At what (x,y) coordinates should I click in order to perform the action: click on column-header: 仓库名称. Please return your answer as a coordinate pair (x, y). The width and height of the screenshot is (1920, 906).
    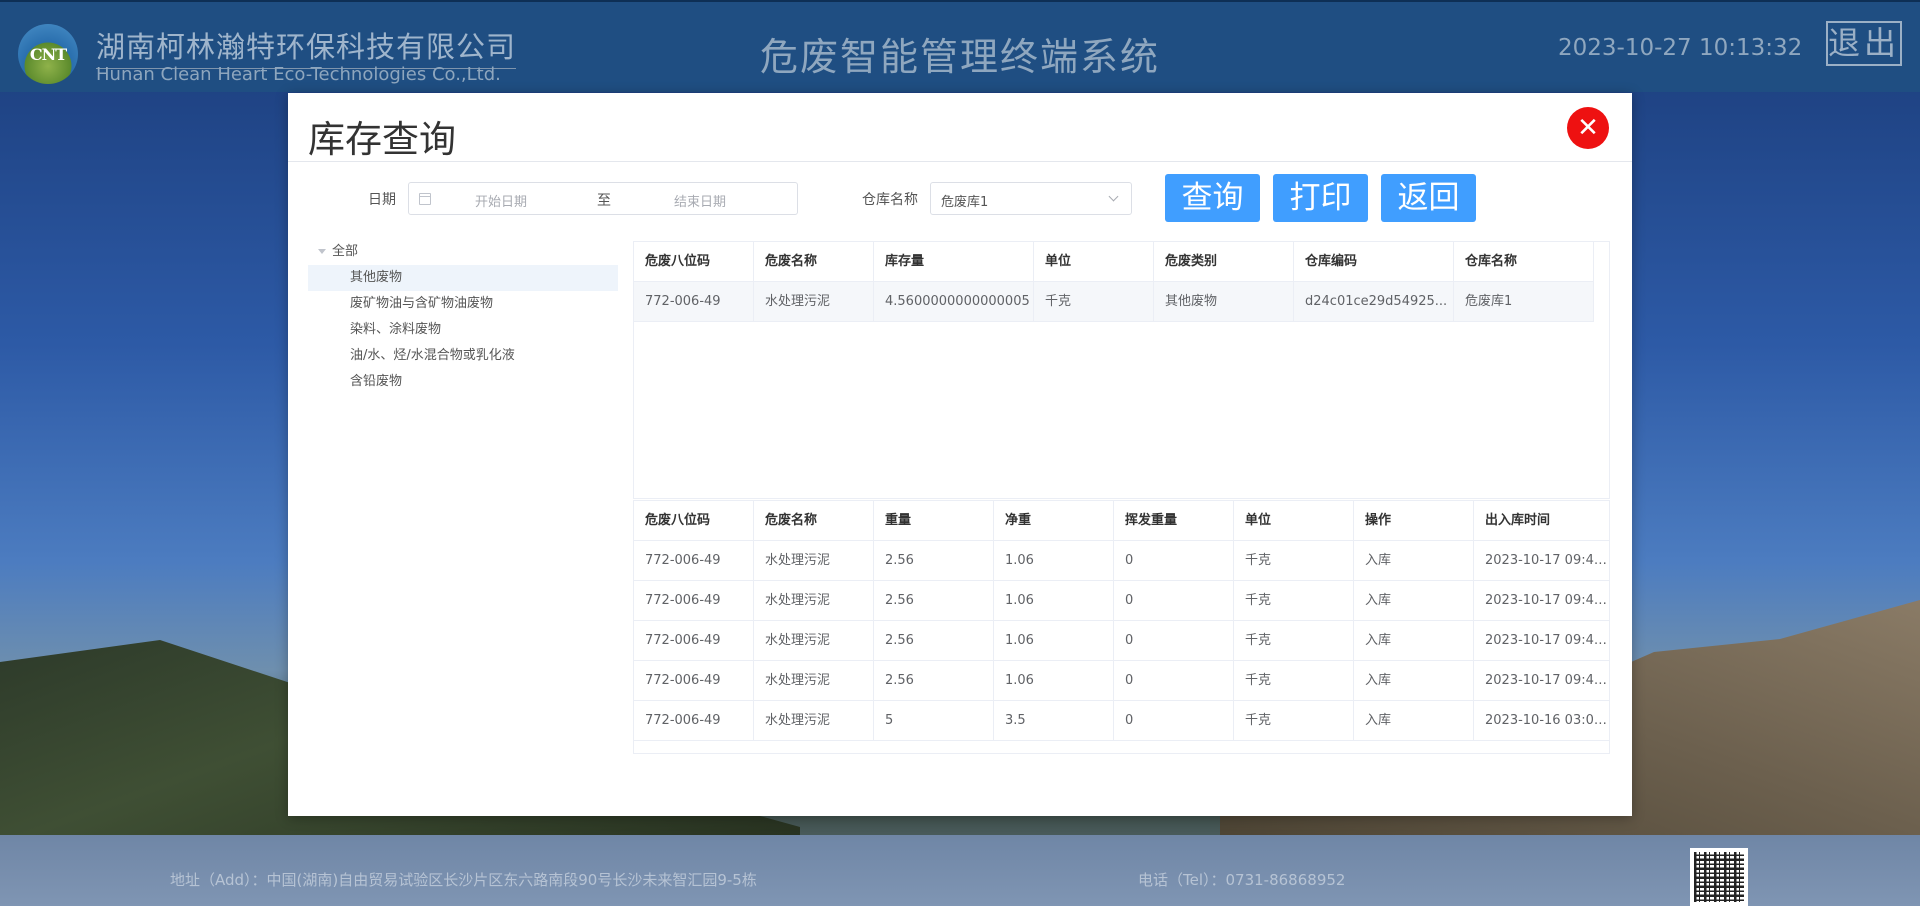
    Looking at the image, I should click on (1524, 261).